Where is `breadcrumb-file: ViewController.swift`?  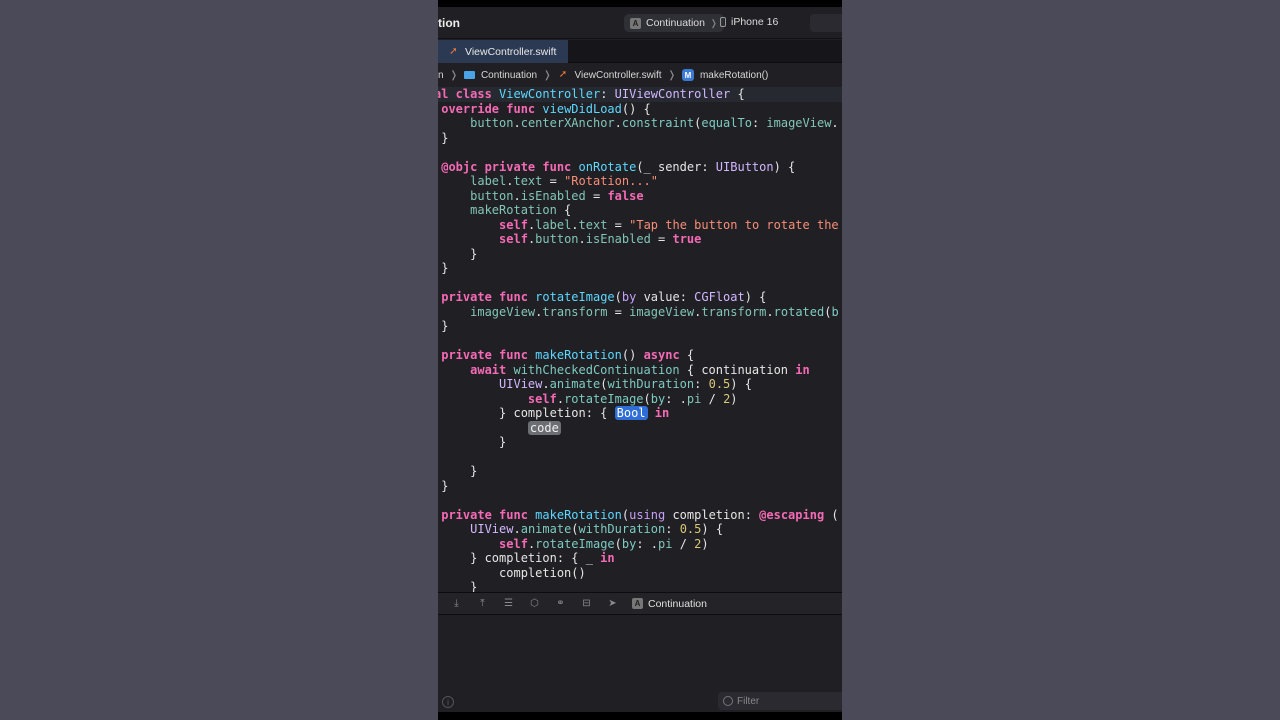
breadcrumb-file: ViewController.swift is located at coordinates (618, 75).